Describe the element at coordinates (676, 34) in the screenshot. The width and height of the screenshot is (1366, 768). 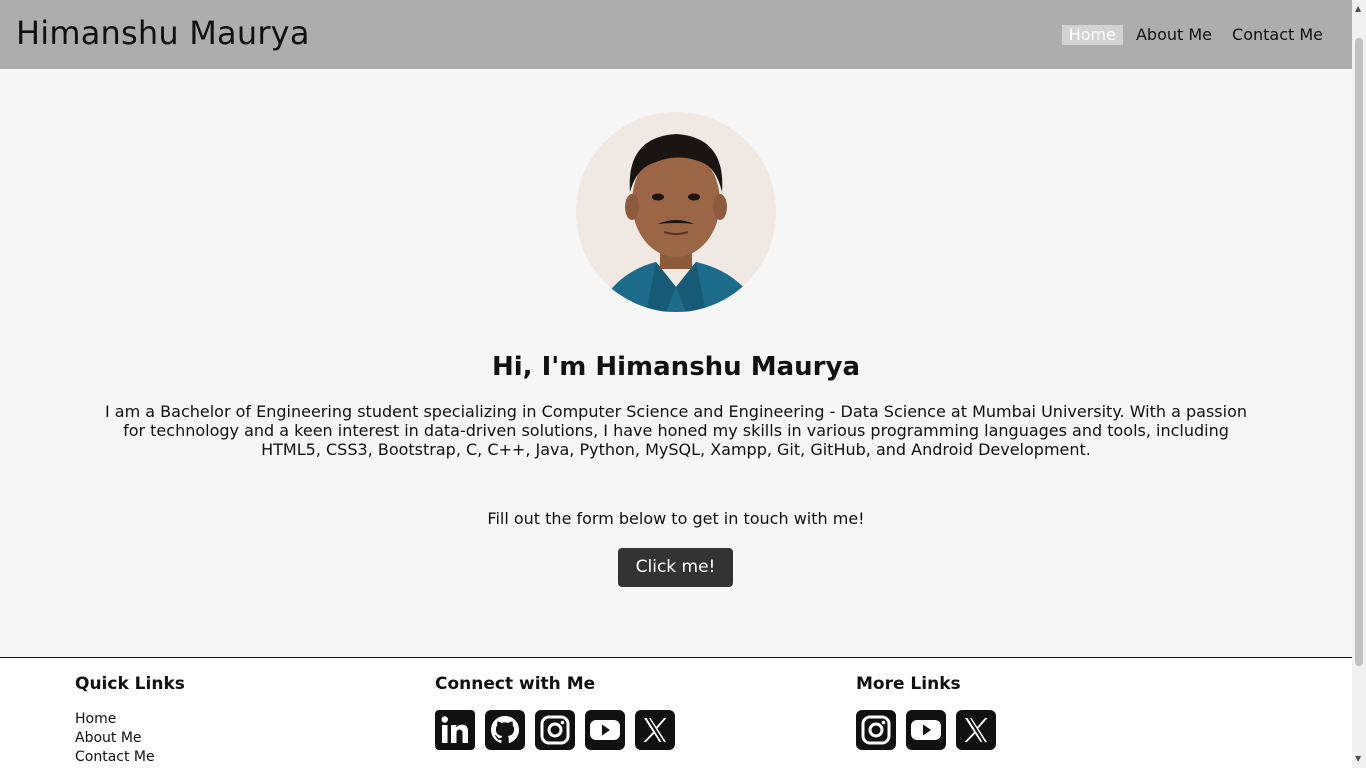
I see `site-header: Himanshu Maurya Home About Me Contact Me` at that location.